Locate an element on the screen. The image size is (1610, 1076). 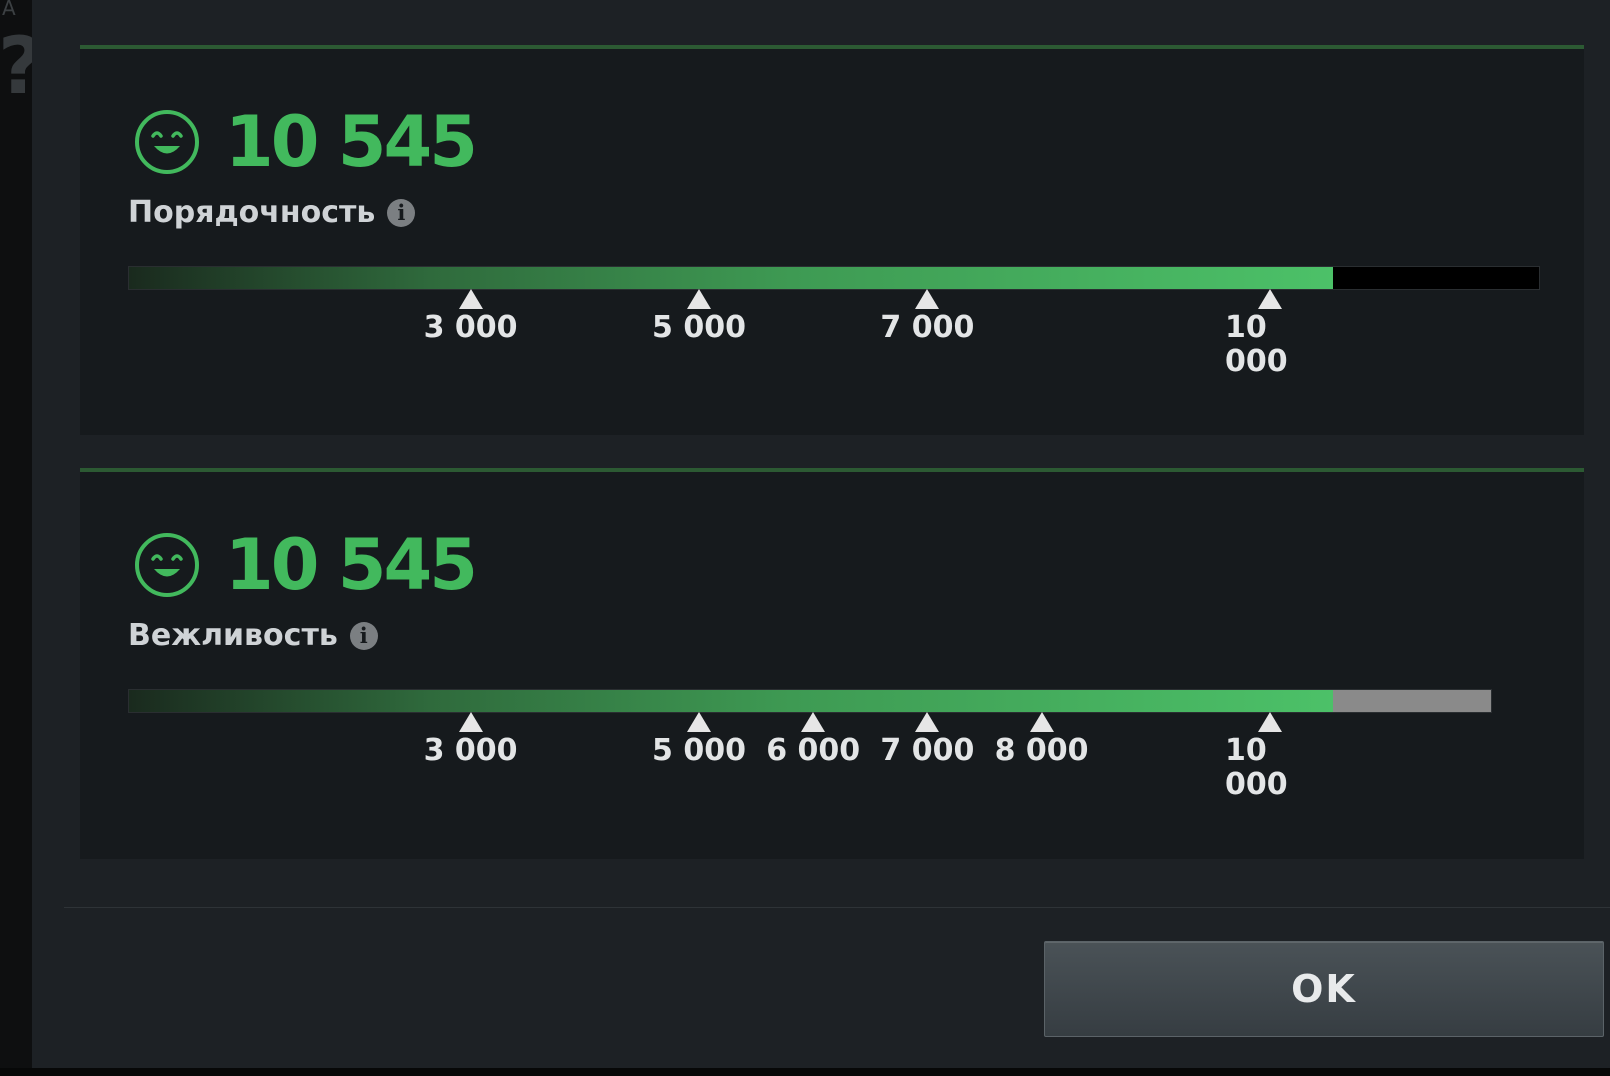
milestone-label: 8 000 is located at coordinates (1041, 750).